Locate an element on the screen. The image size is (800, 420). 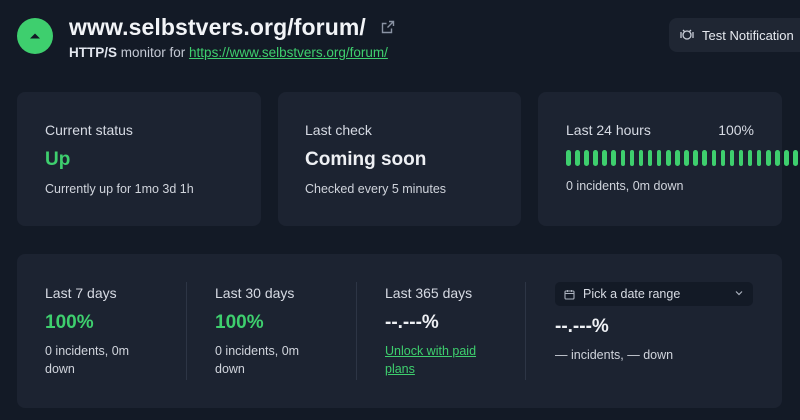
period-7d-detail: 0 incidents, 0m down is located at coordinates (87, 360).